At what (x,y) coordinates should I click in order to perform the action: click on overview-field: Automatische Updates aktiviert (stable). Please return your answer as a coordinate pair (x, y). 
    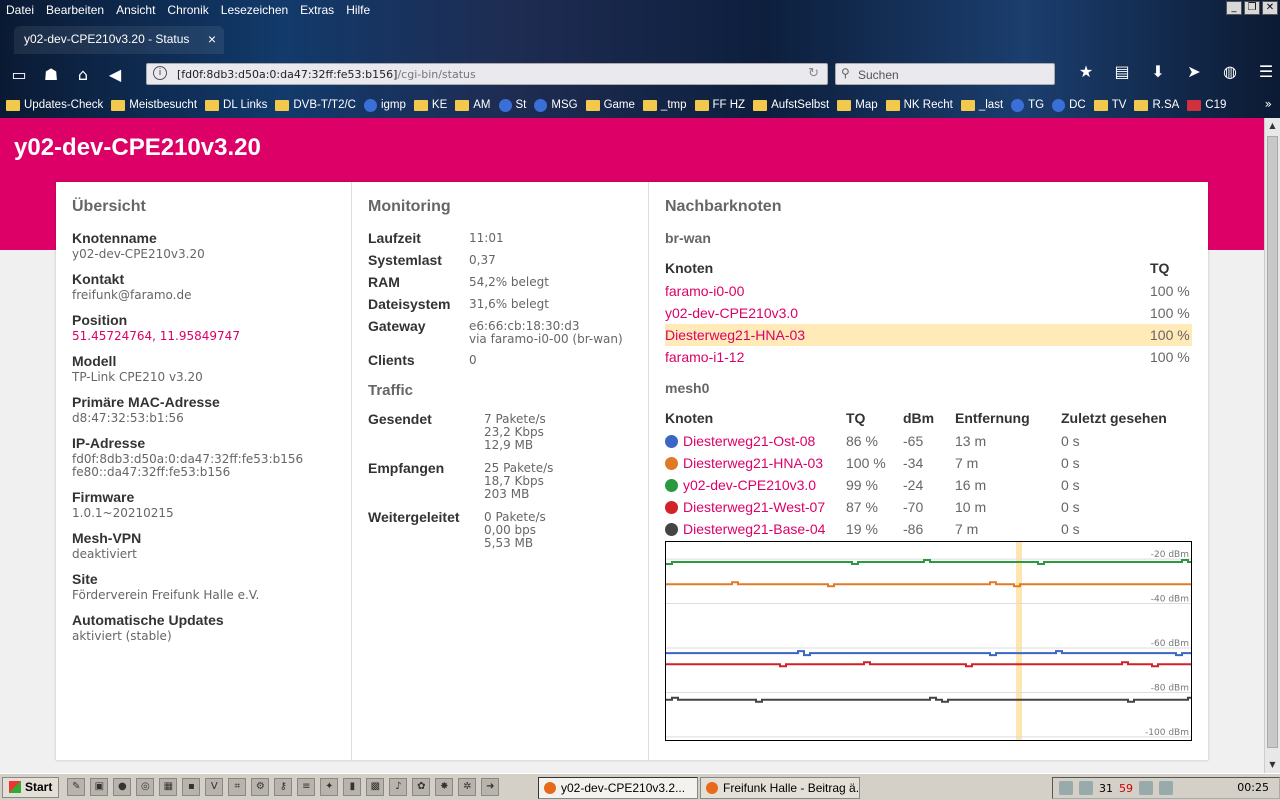
    Looking at the image, I should click on (203, 627).